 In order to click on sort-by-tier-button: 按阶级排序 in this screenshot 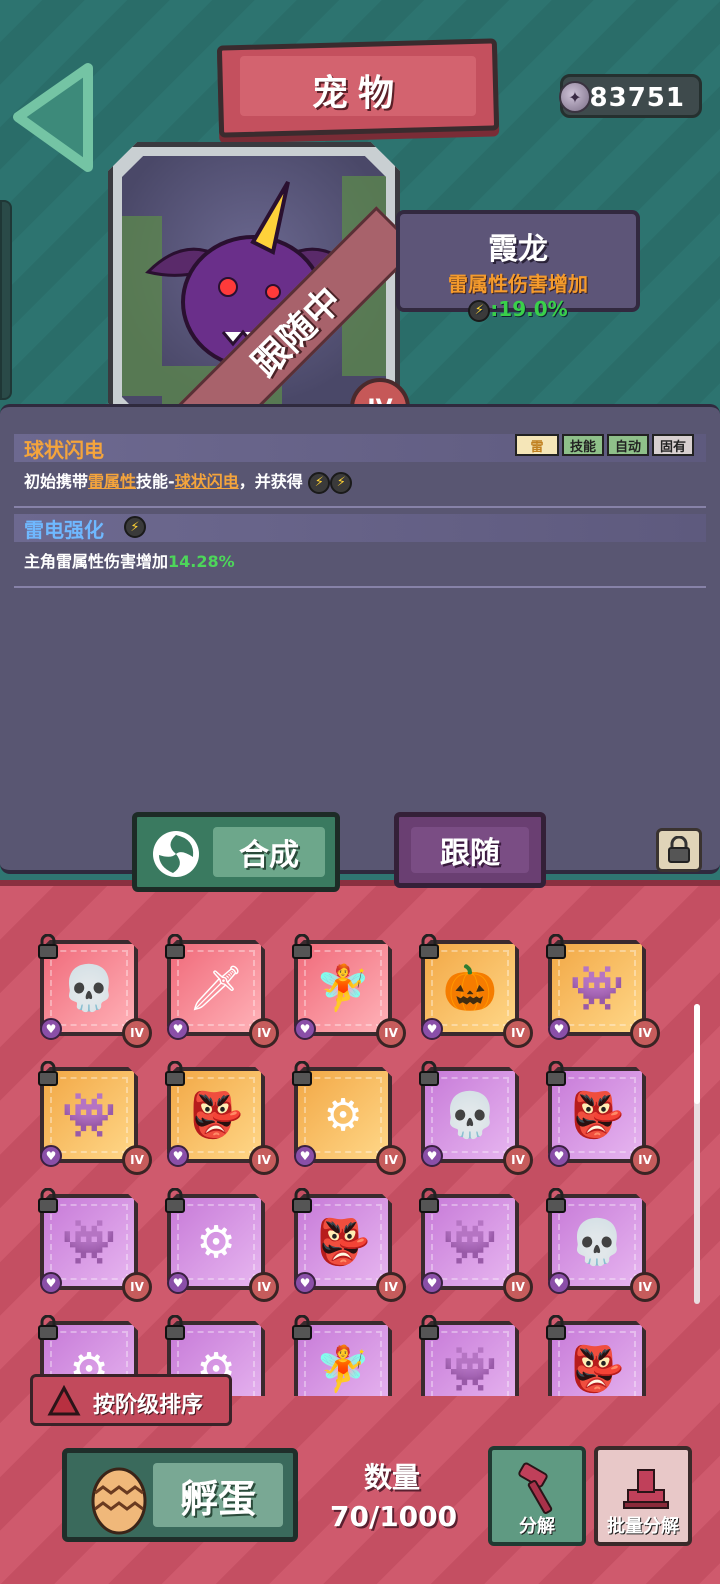, I will do `click(131, 1400)`.